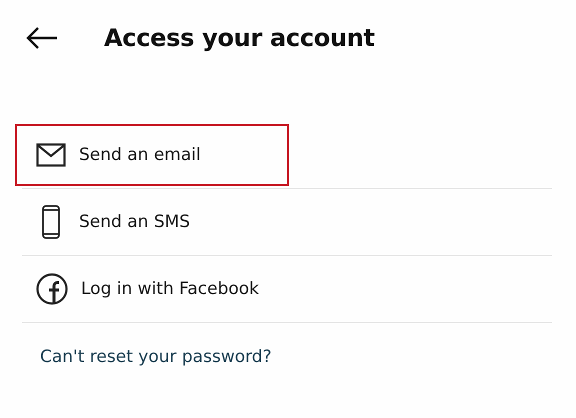 The height and width of the screenshot is (418, 576). What do you see at coordinates (42, 38) in the screenshot?
I see `back-arrow-icon` at bounding box center [42, 38].